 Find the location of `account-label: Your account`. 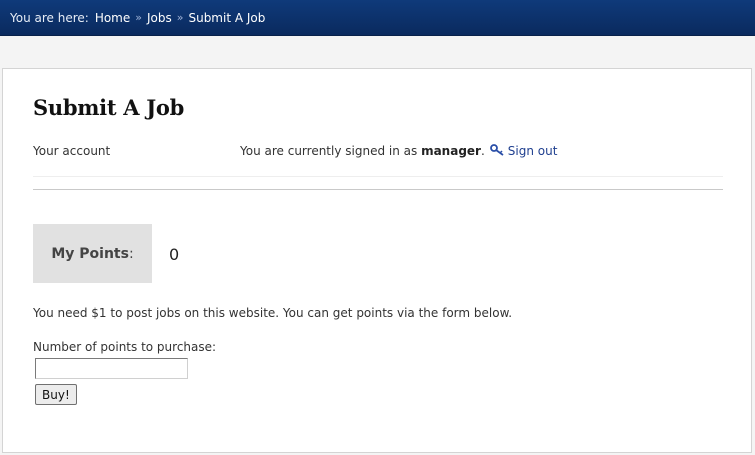

account-label: Your account is located at coordinates (72, 151).